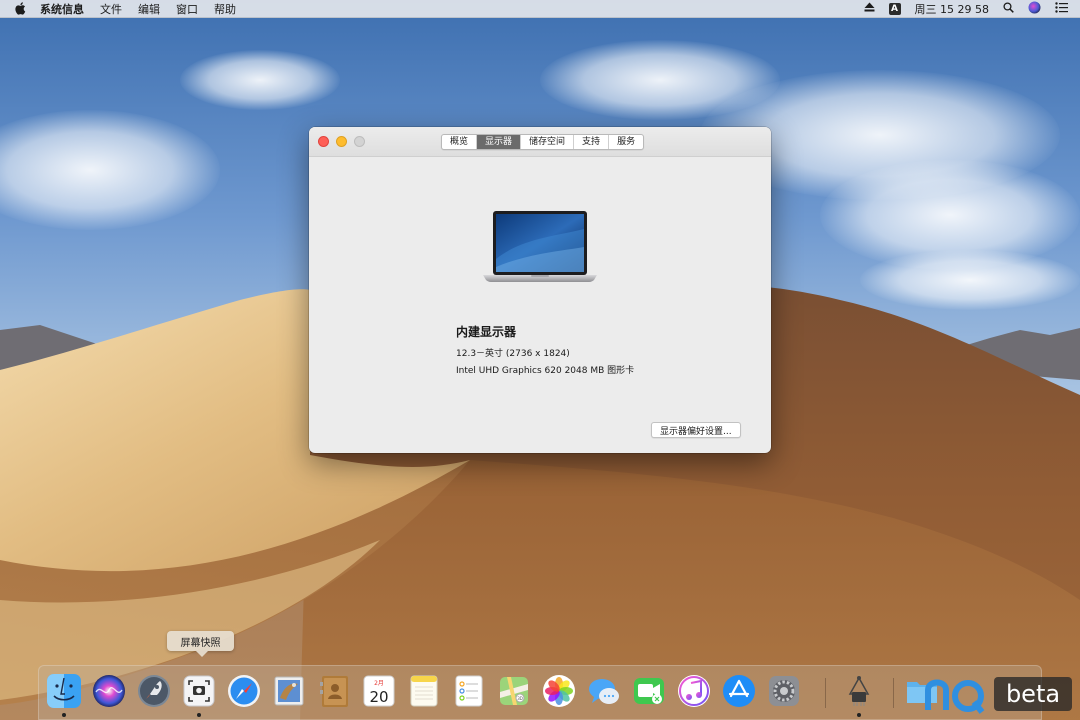 The height and width of the screenshot is (720, 1080). What do you see at coordinates (869, 8) in the screenshot?
I see `eject-icon` at bounding box center [869, 8].